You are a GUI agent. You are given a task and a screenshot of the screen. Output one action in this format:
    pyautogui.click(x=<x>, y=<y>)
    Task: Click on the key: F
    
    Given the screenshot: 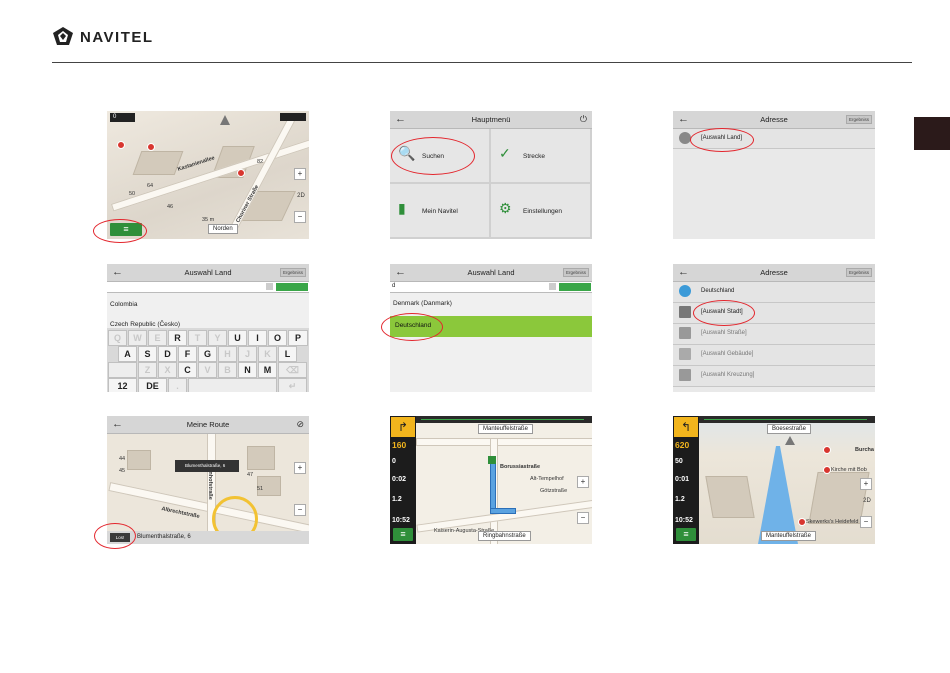 What is the action you would take?
    pyautogui.click(x=187, y=354)
    